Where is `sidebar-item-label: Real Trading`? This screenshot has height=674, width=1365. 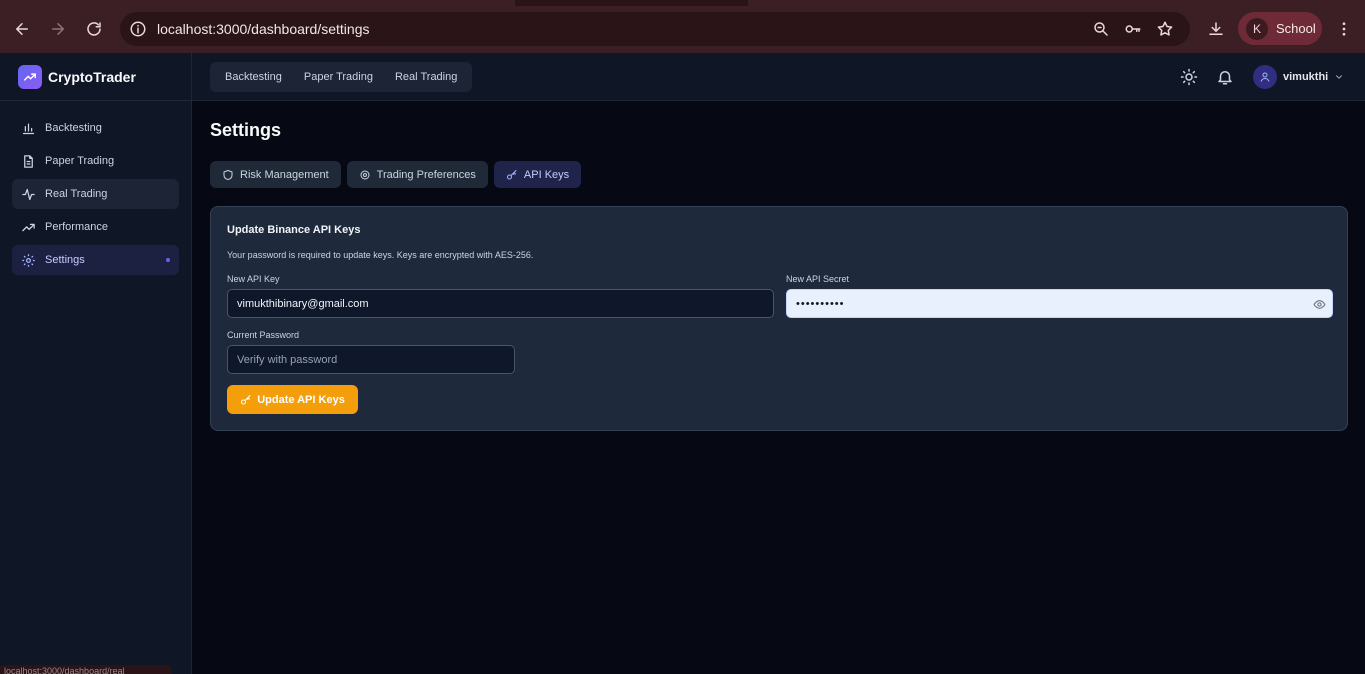
sidebar-item-label: Real Trading is located at coordinates (76, 194).